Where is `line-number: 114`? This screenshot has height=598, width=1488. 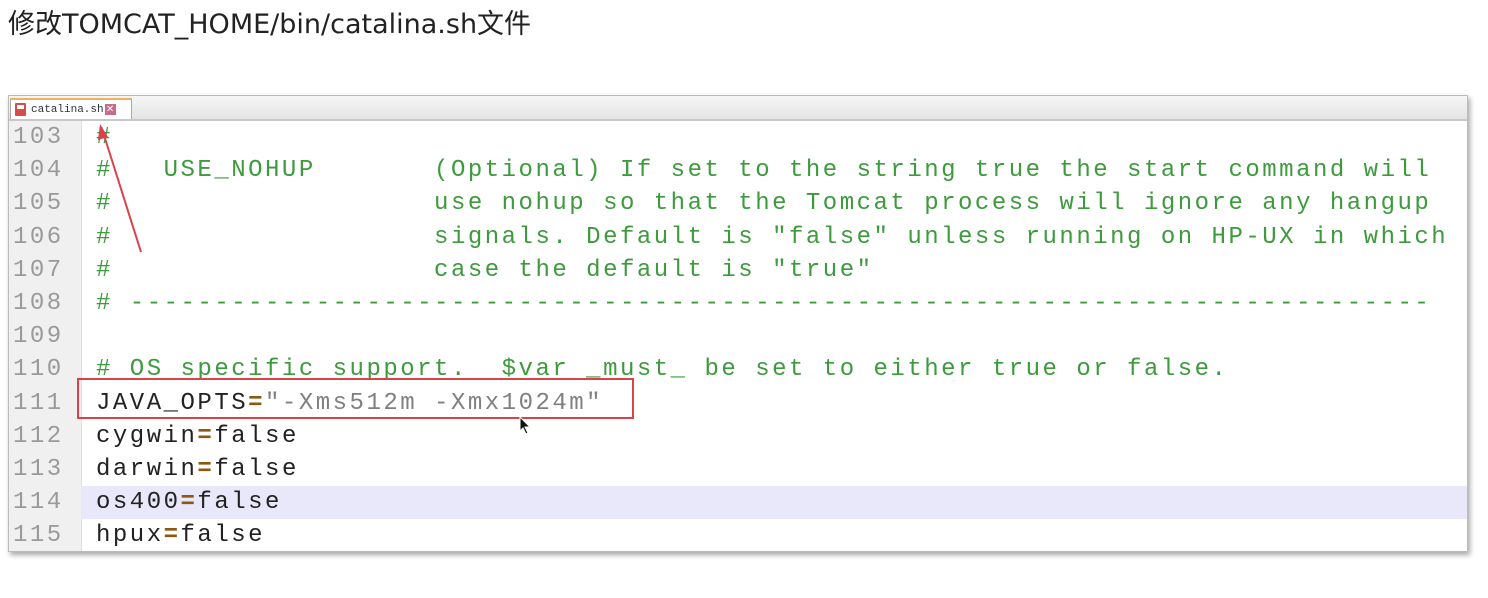 line-number: 114 is located at coordinates (38, 503).